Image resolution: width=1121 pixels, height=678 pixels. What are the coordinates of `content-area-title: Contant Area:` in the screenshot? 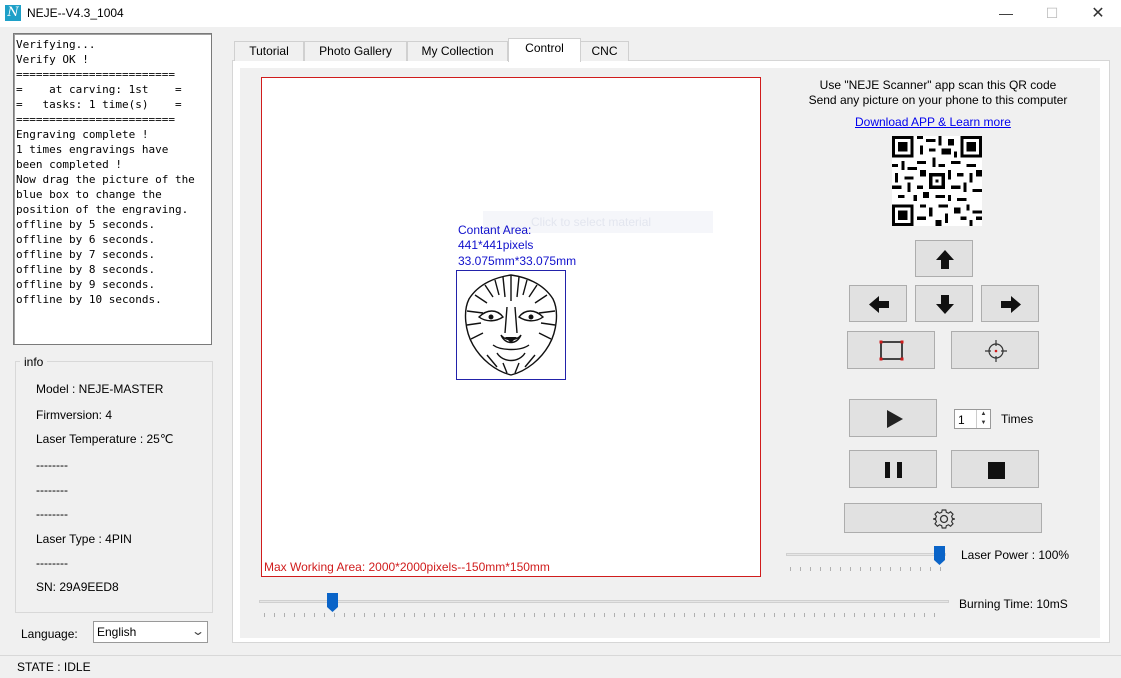 It's located at (495, 230).